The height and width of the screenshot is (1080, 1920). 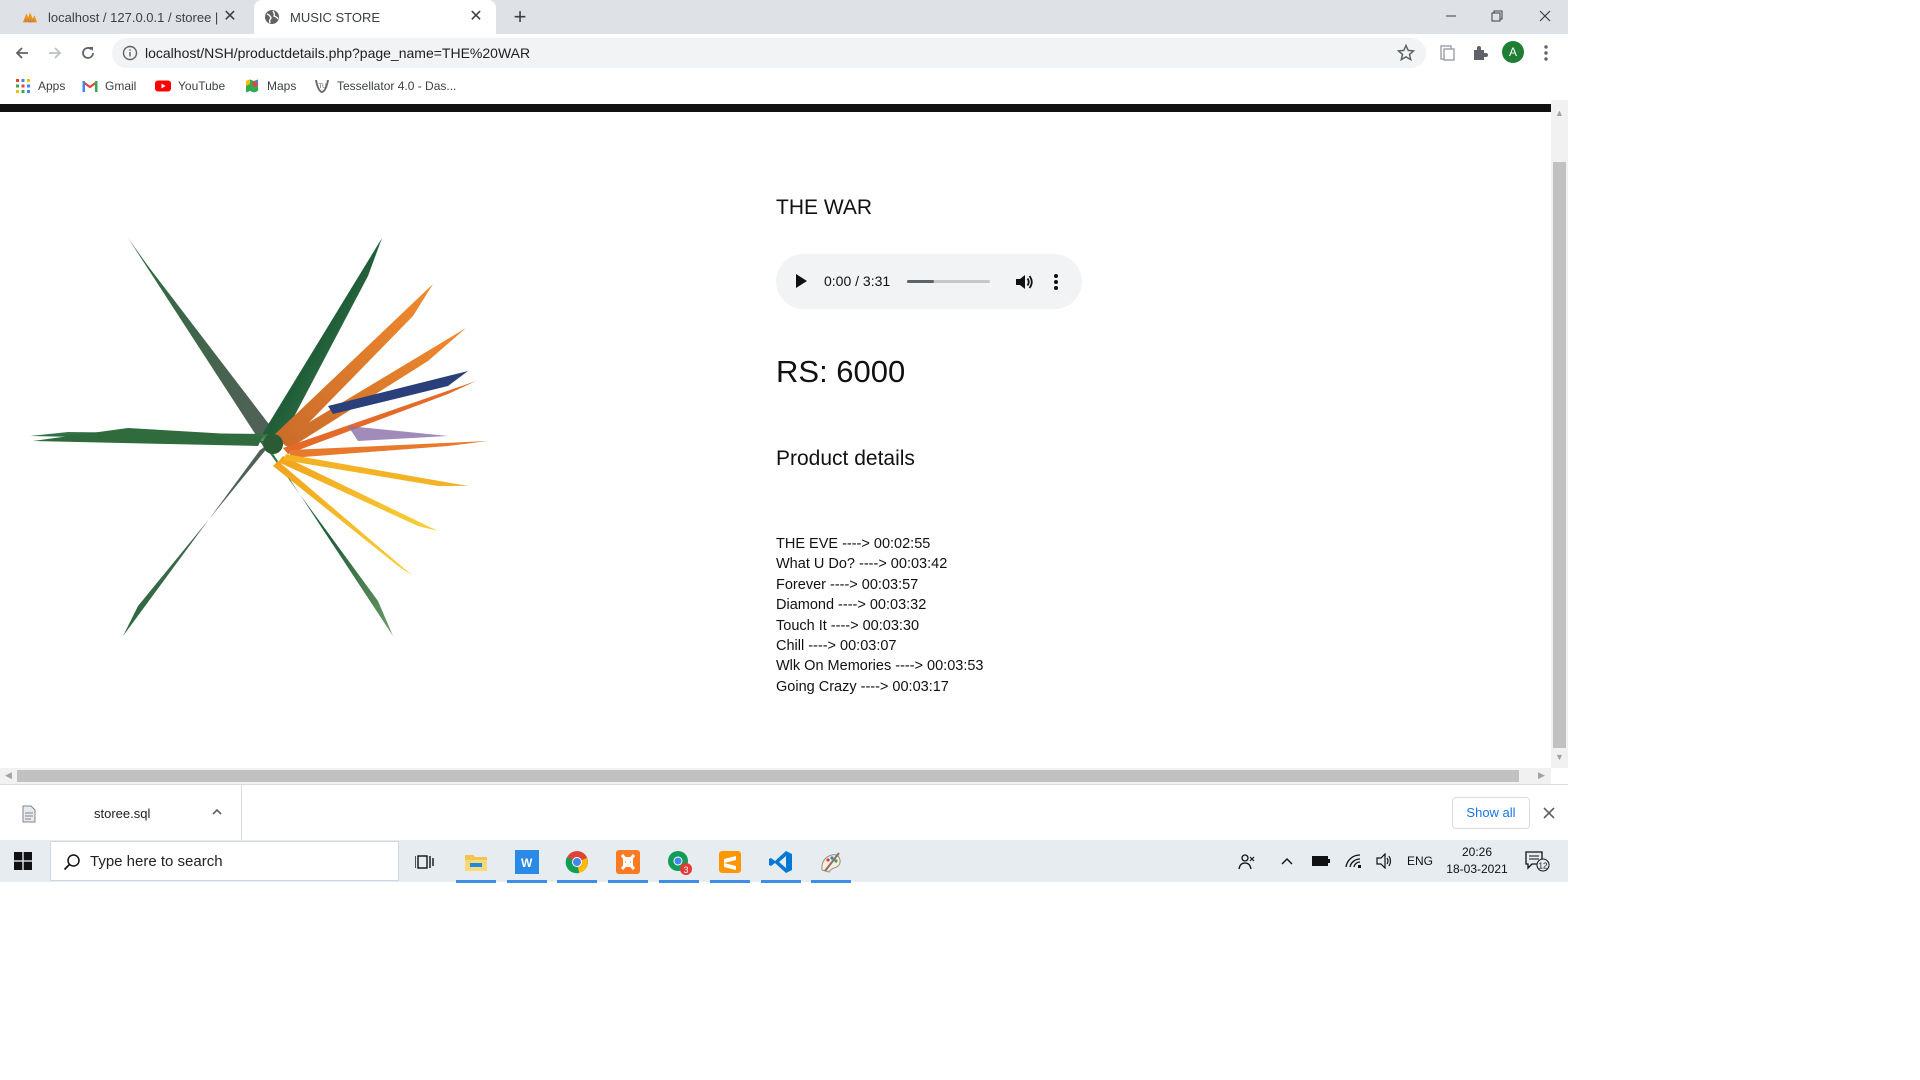 What do you see at coordinates (1477, 861) in the screenshot?
I see `system-clock: 20:26 18-03-2021` at bounding box center [1477, 861].